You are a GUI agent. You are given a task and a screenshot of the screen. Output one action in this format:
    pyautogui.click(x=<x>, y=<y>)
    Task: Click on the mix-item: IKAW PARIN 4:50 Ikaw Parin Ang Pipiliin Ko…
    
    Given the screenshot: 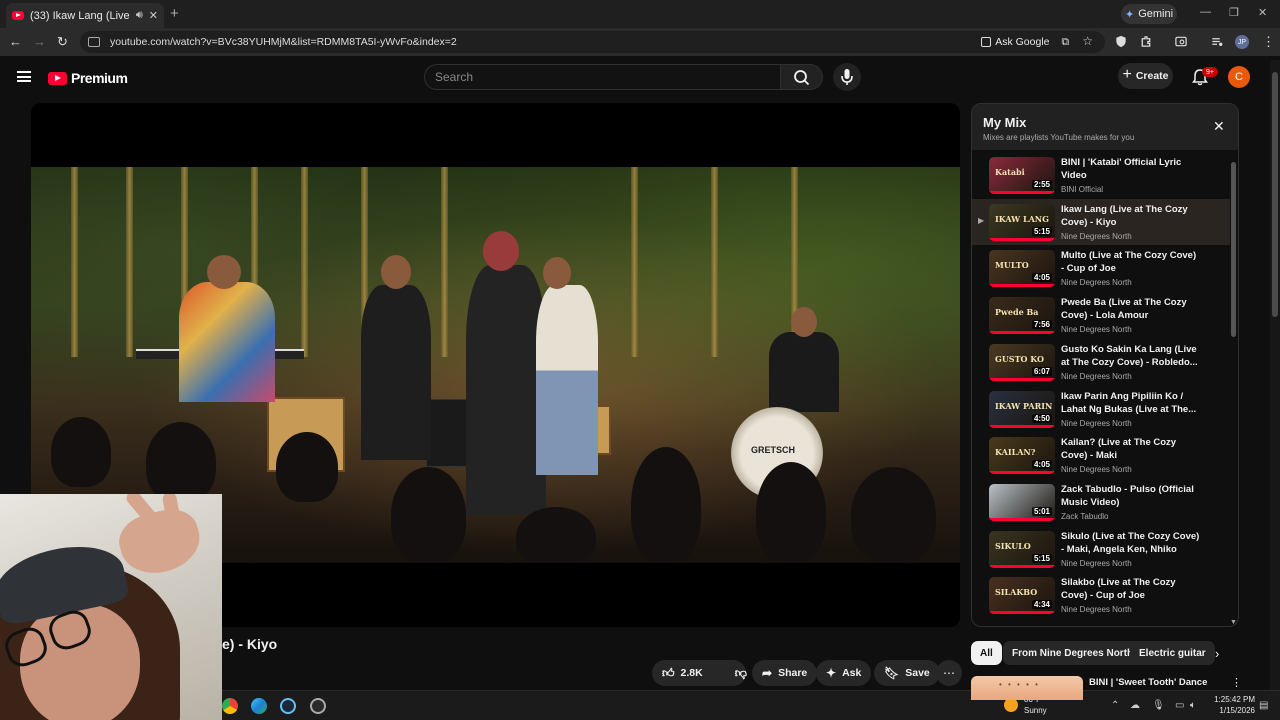 What is the action you would take?
    pyautogui.click(x=1101, y=409)
    